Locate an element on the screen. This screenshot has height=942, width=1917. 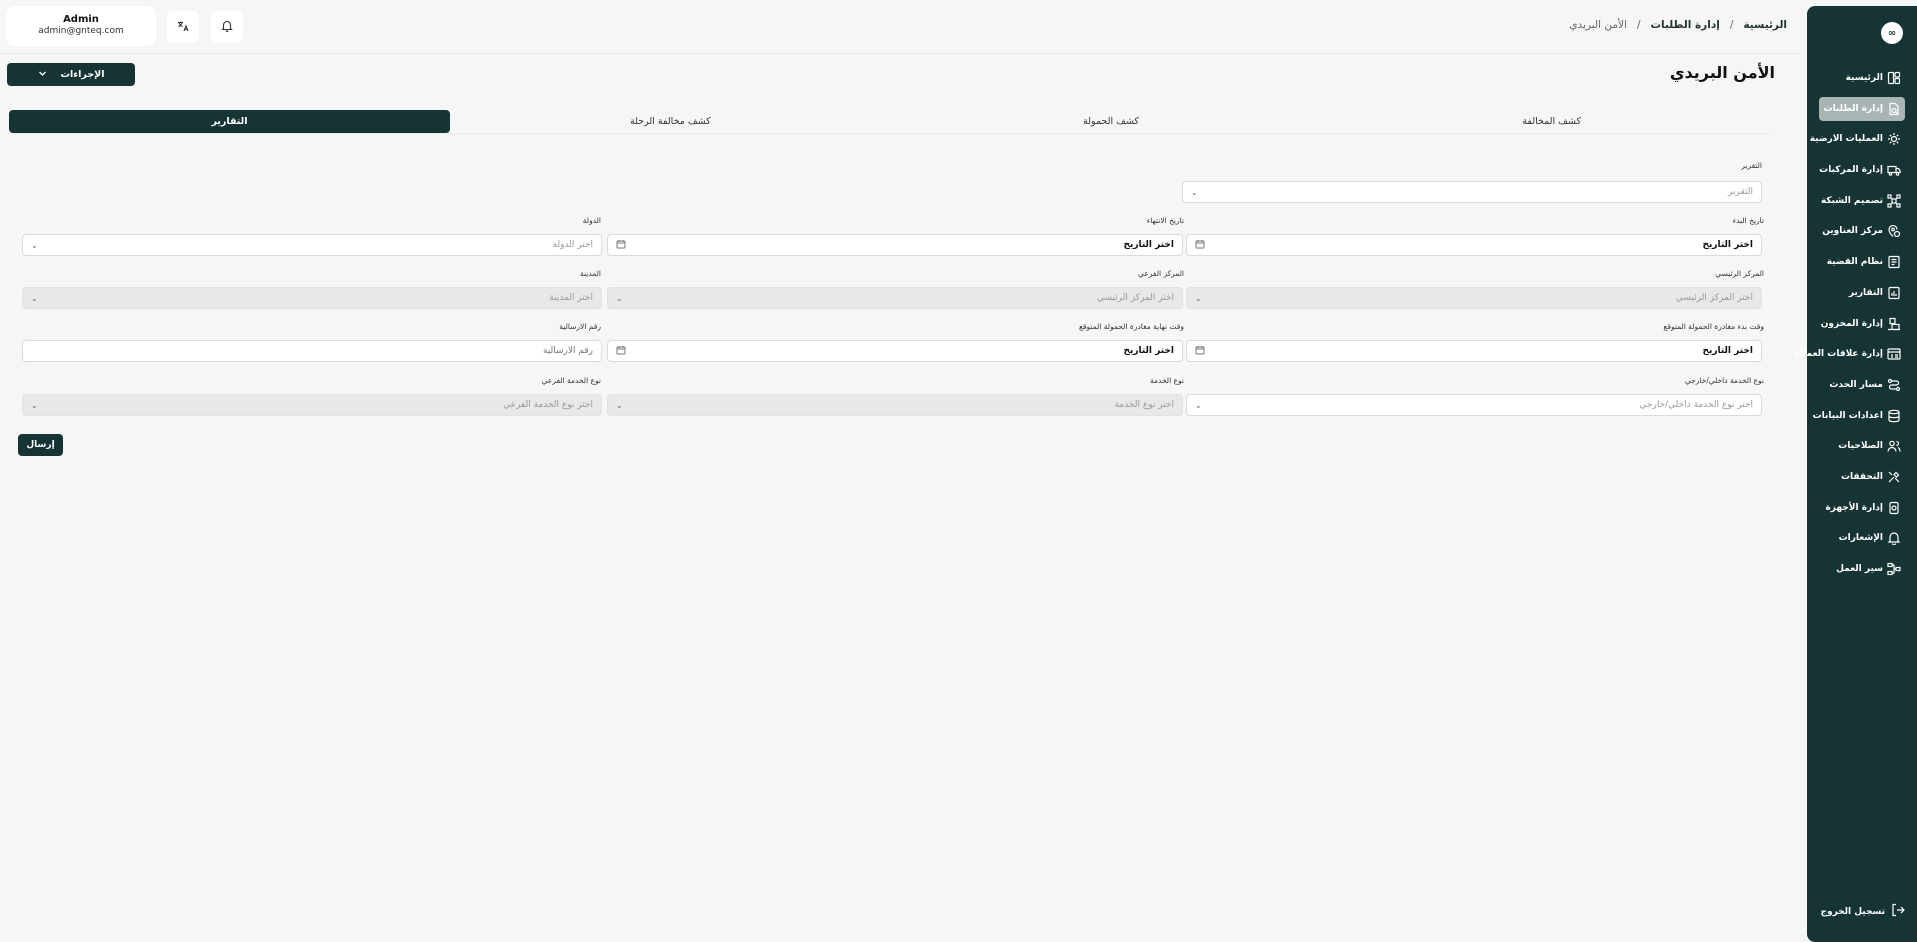
header-divider is located at coordinates (899, 53).